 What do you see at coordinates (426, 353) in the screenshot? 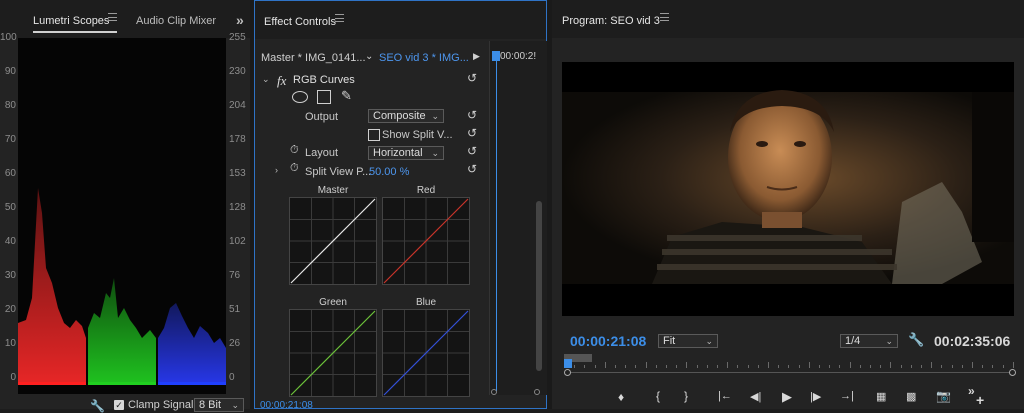
I see `blue-curve-editor` at bounding box center [426, 353].